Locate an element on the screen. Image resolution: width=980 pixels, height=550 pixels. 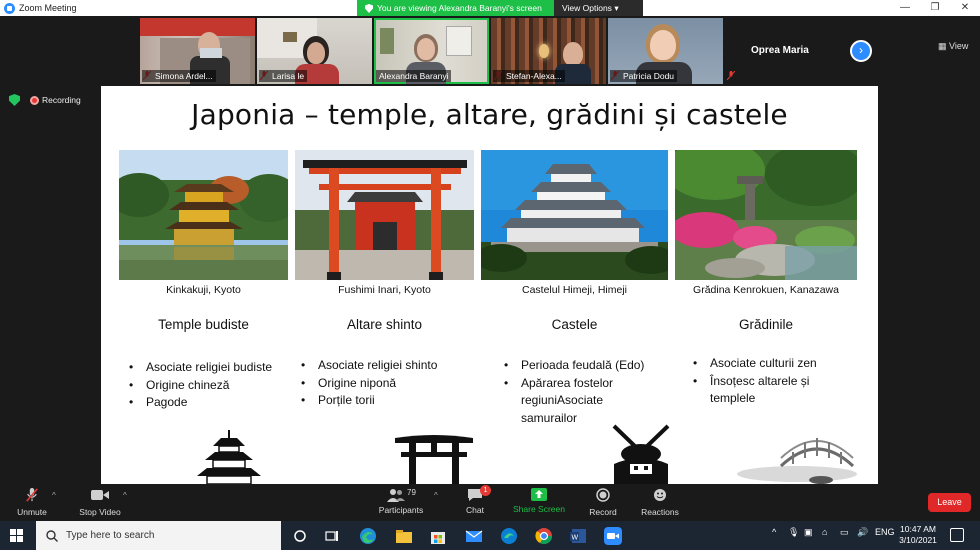
caption-kinkakuji: Kinkakuji, Kyoto is located at coordinates (203, 290).